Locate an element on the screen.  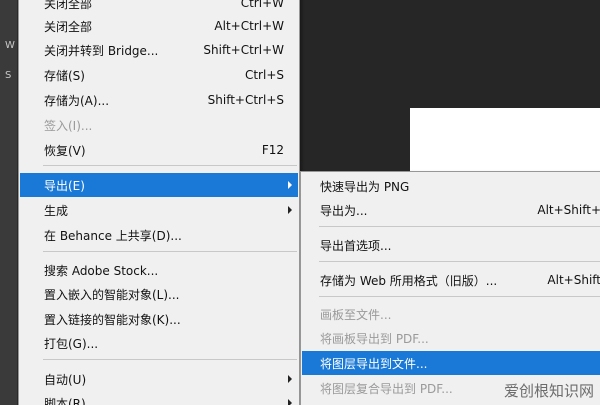
document-canvas is located at coordinates (505, 140).